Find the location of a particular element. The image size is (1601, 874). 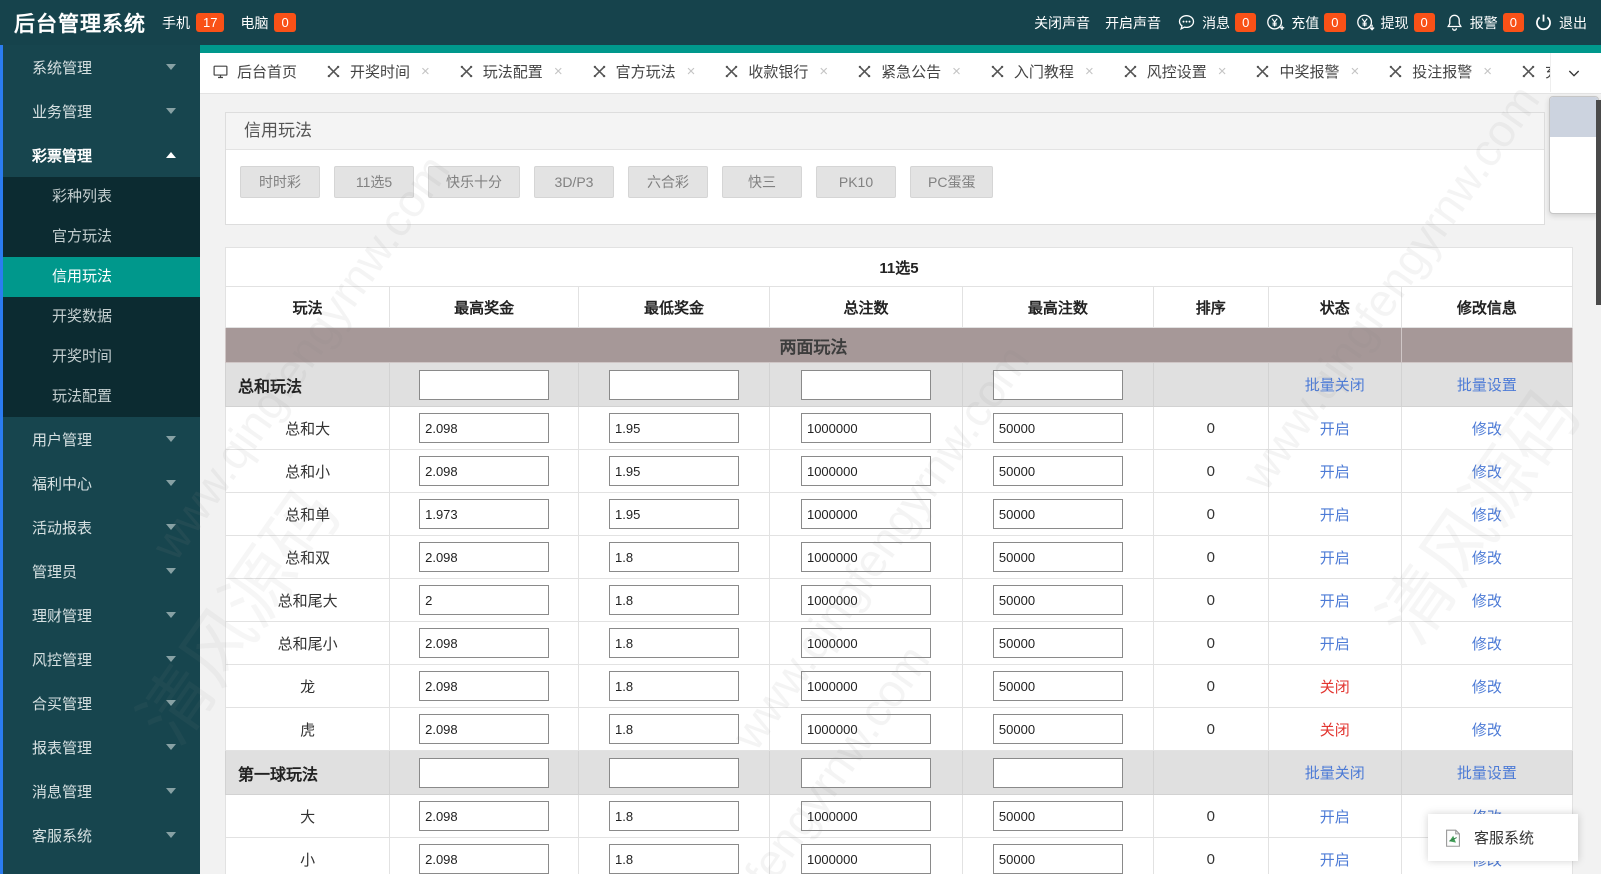

batch-close-link: 批量关闭 is located at coordinates (1335, 773).